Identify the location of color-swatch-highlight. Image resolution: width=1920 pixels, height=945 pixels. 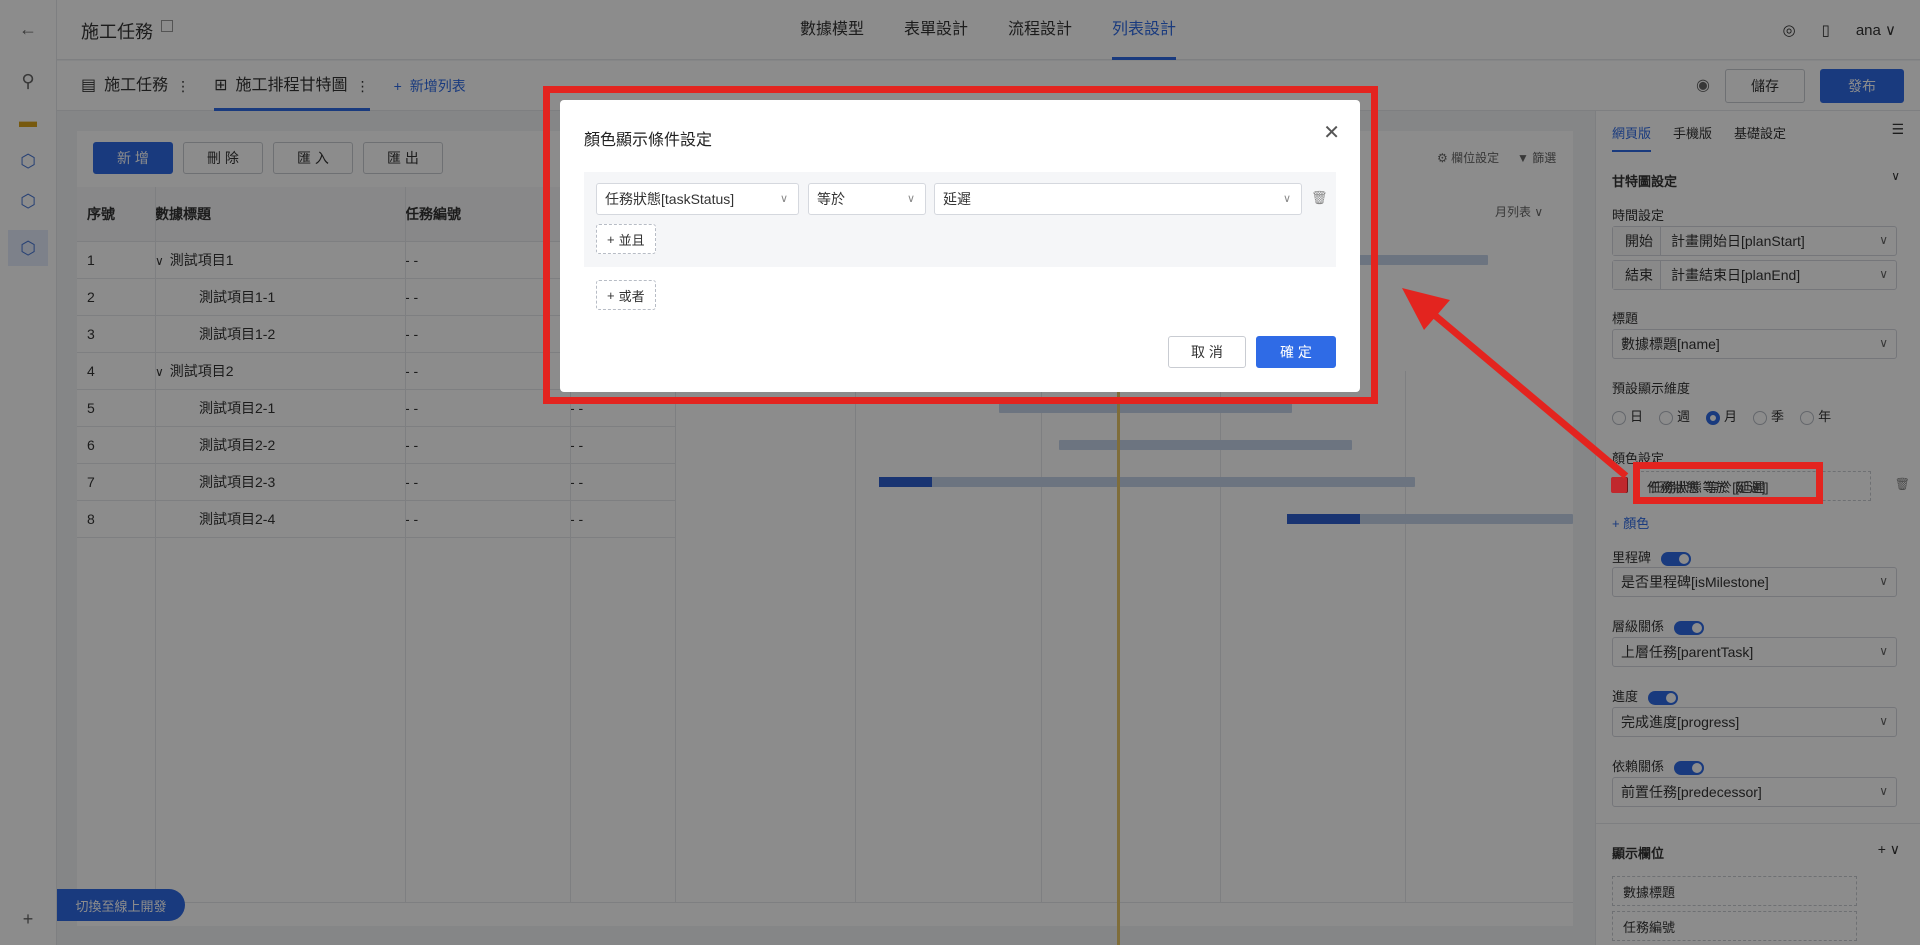
(1619, 485).